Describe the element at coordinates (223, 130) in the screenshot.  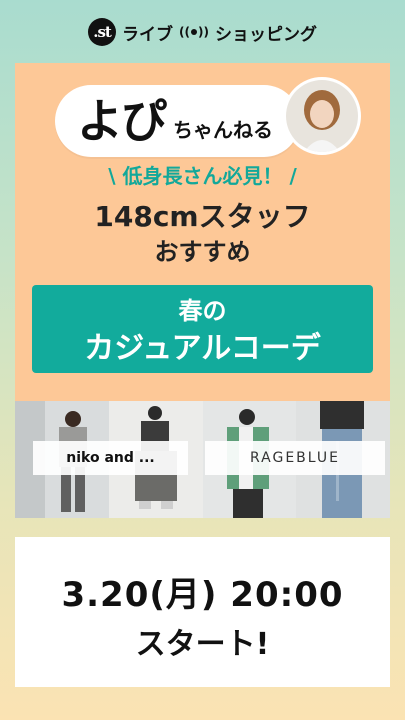
I see `title-sub: ちゃんねる` at that location.